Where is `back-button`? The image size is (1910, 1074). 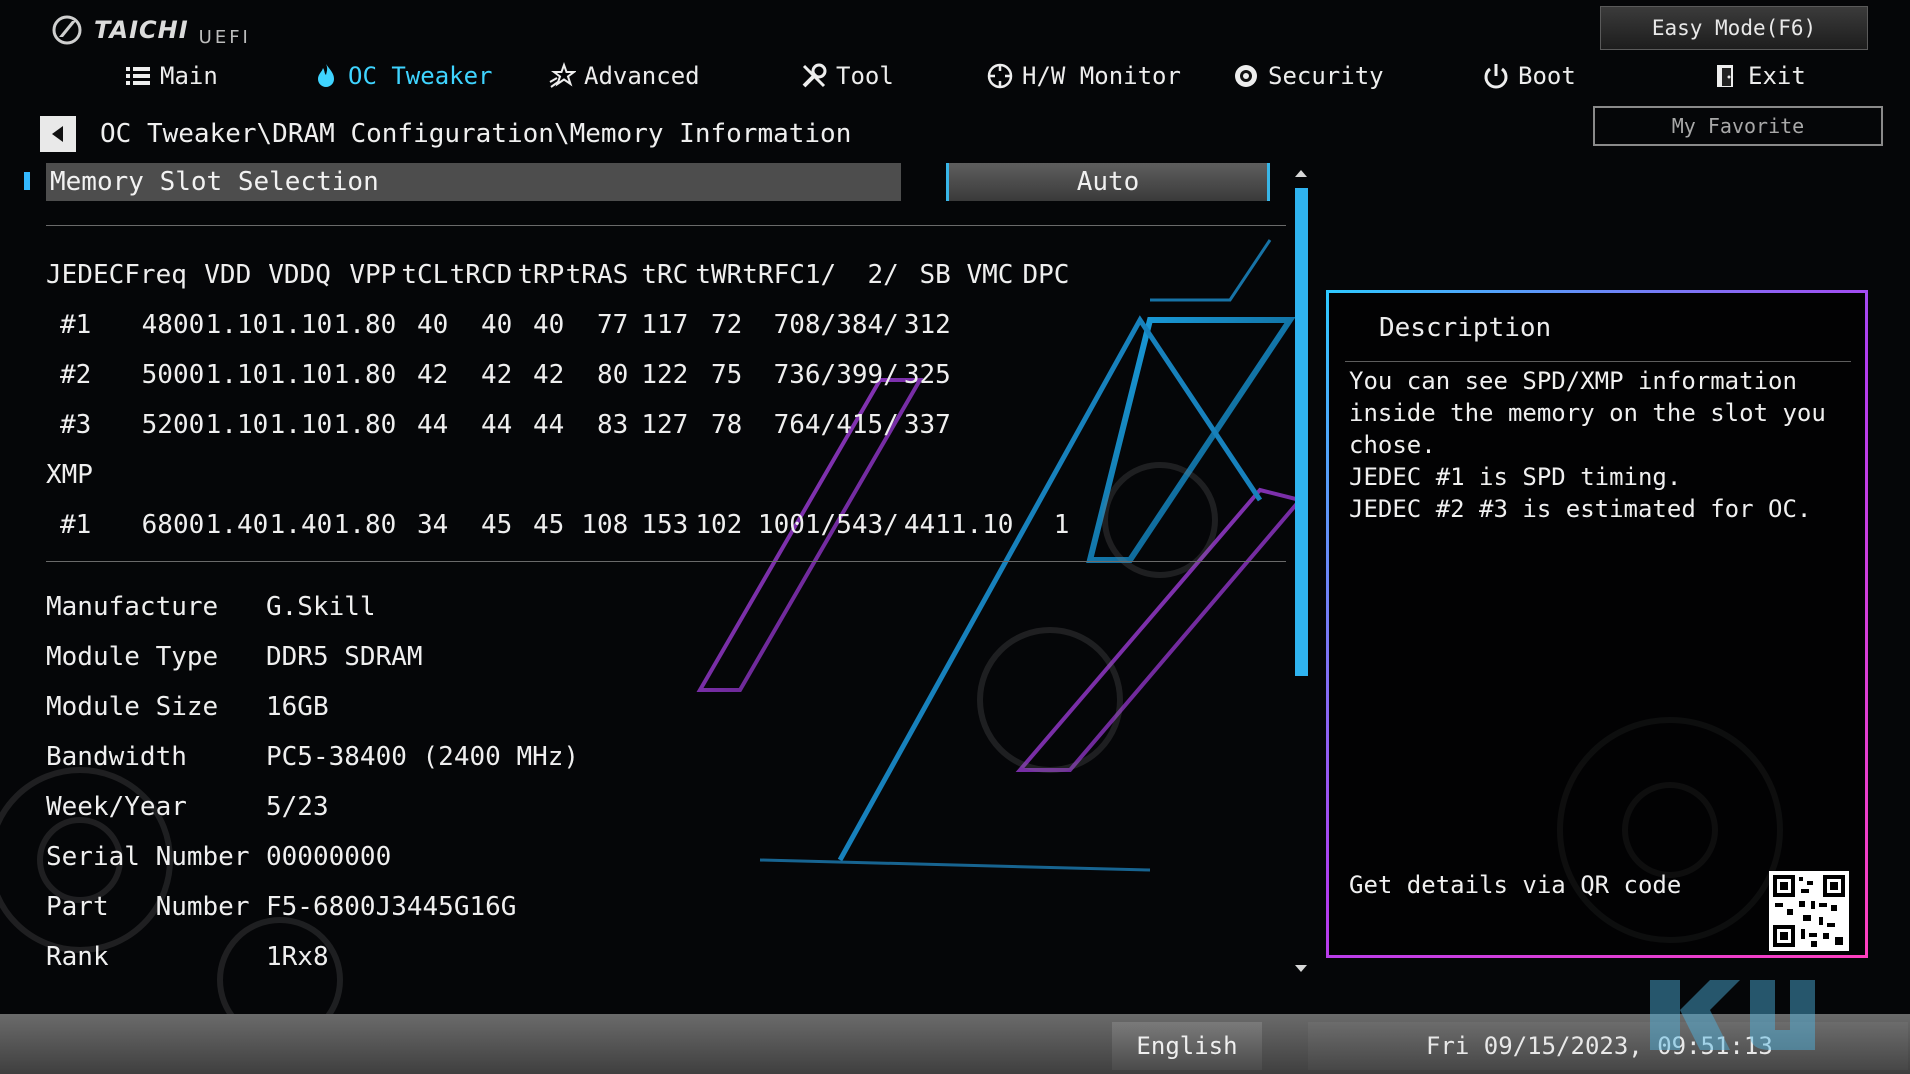 back-button is located at coordinates (58, 134).